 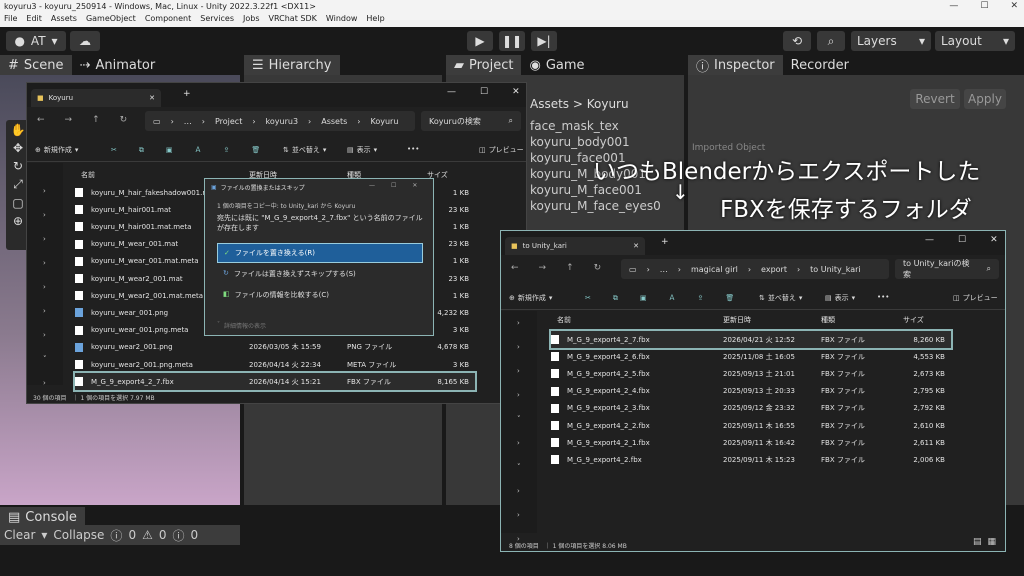 What do you see at coordinates (147, 535) in the screenshot?
I see `warning-count-icon: ⚠` at bounding box center [147, 535].